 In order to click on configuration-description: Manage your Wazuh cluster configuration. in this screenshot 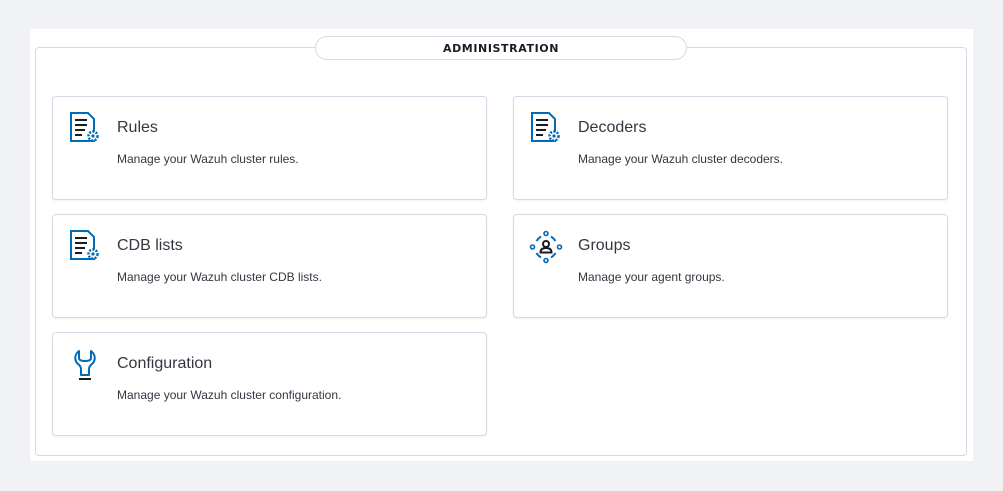, I will do `click(229, 395)`.